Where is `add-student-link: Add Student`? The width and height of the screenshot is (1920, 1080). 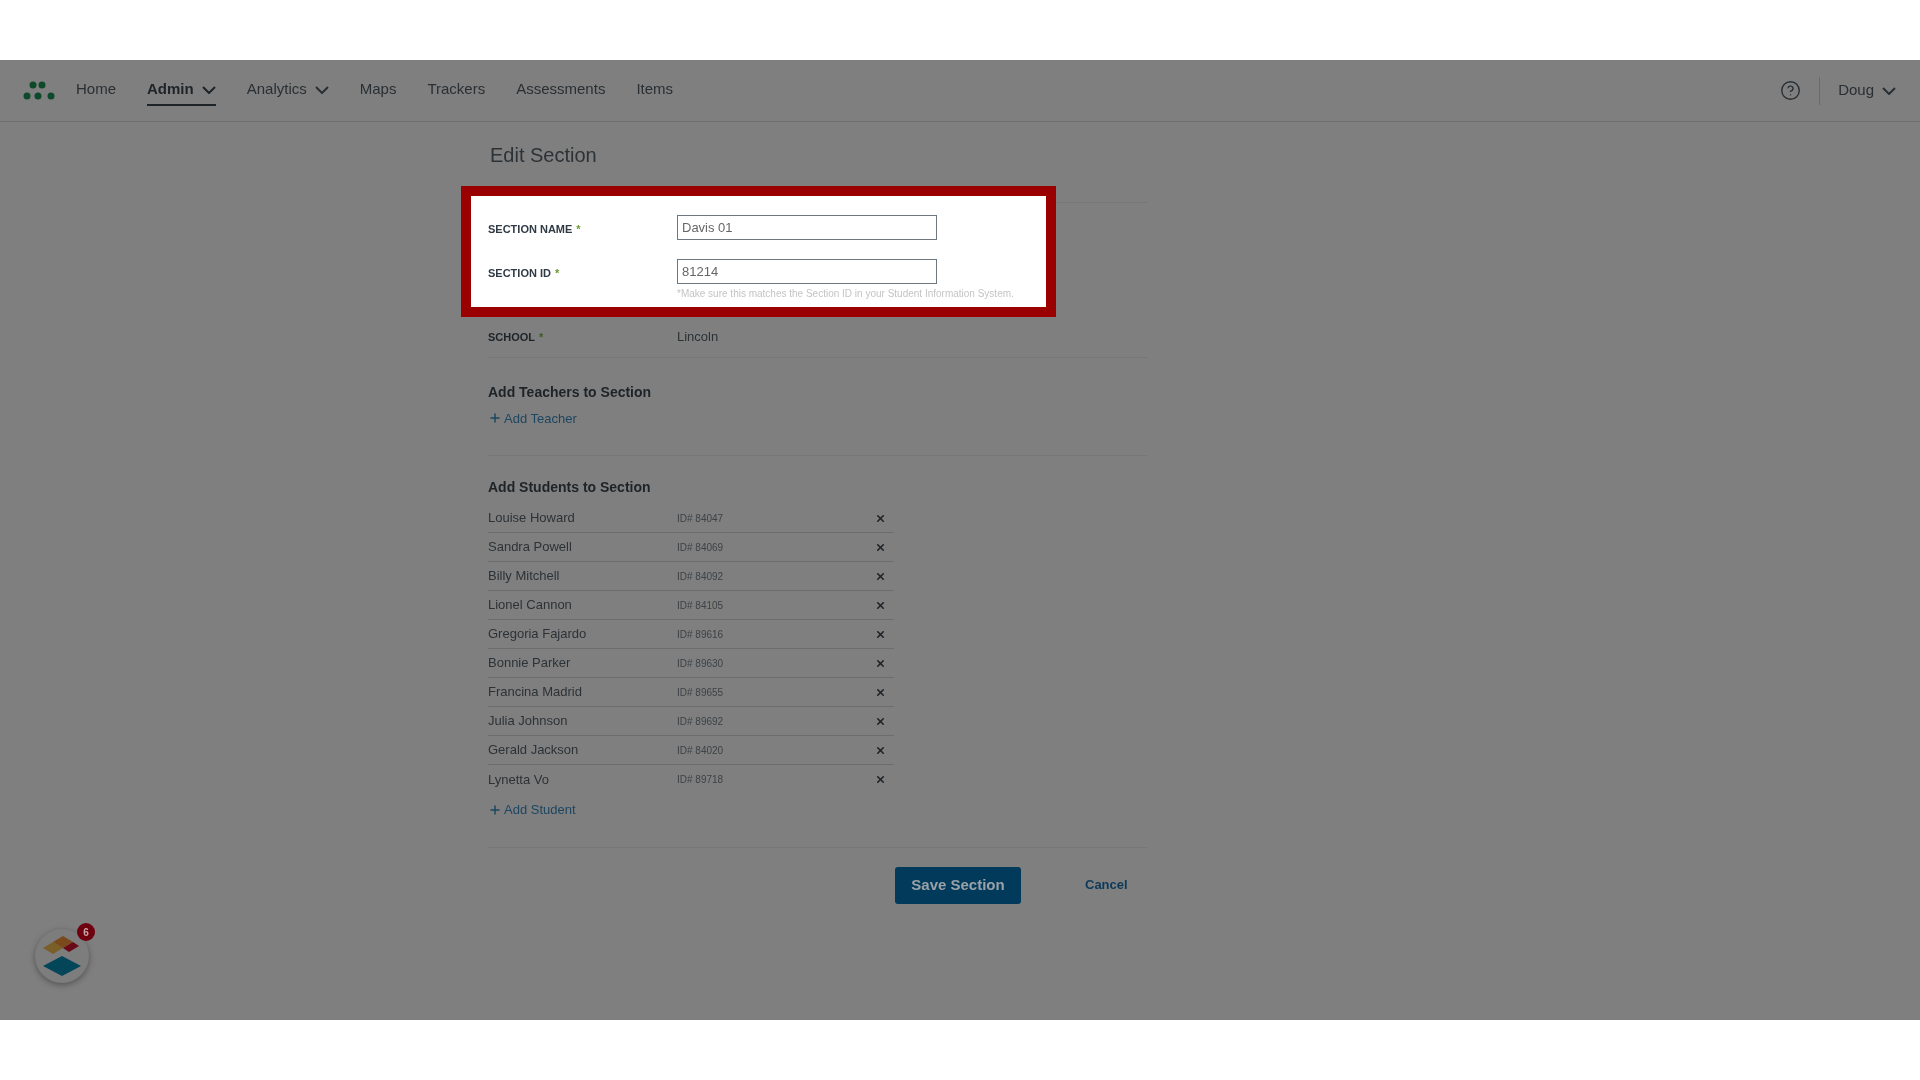
add-student-link: Add Student is located at coordinates (532, 810).